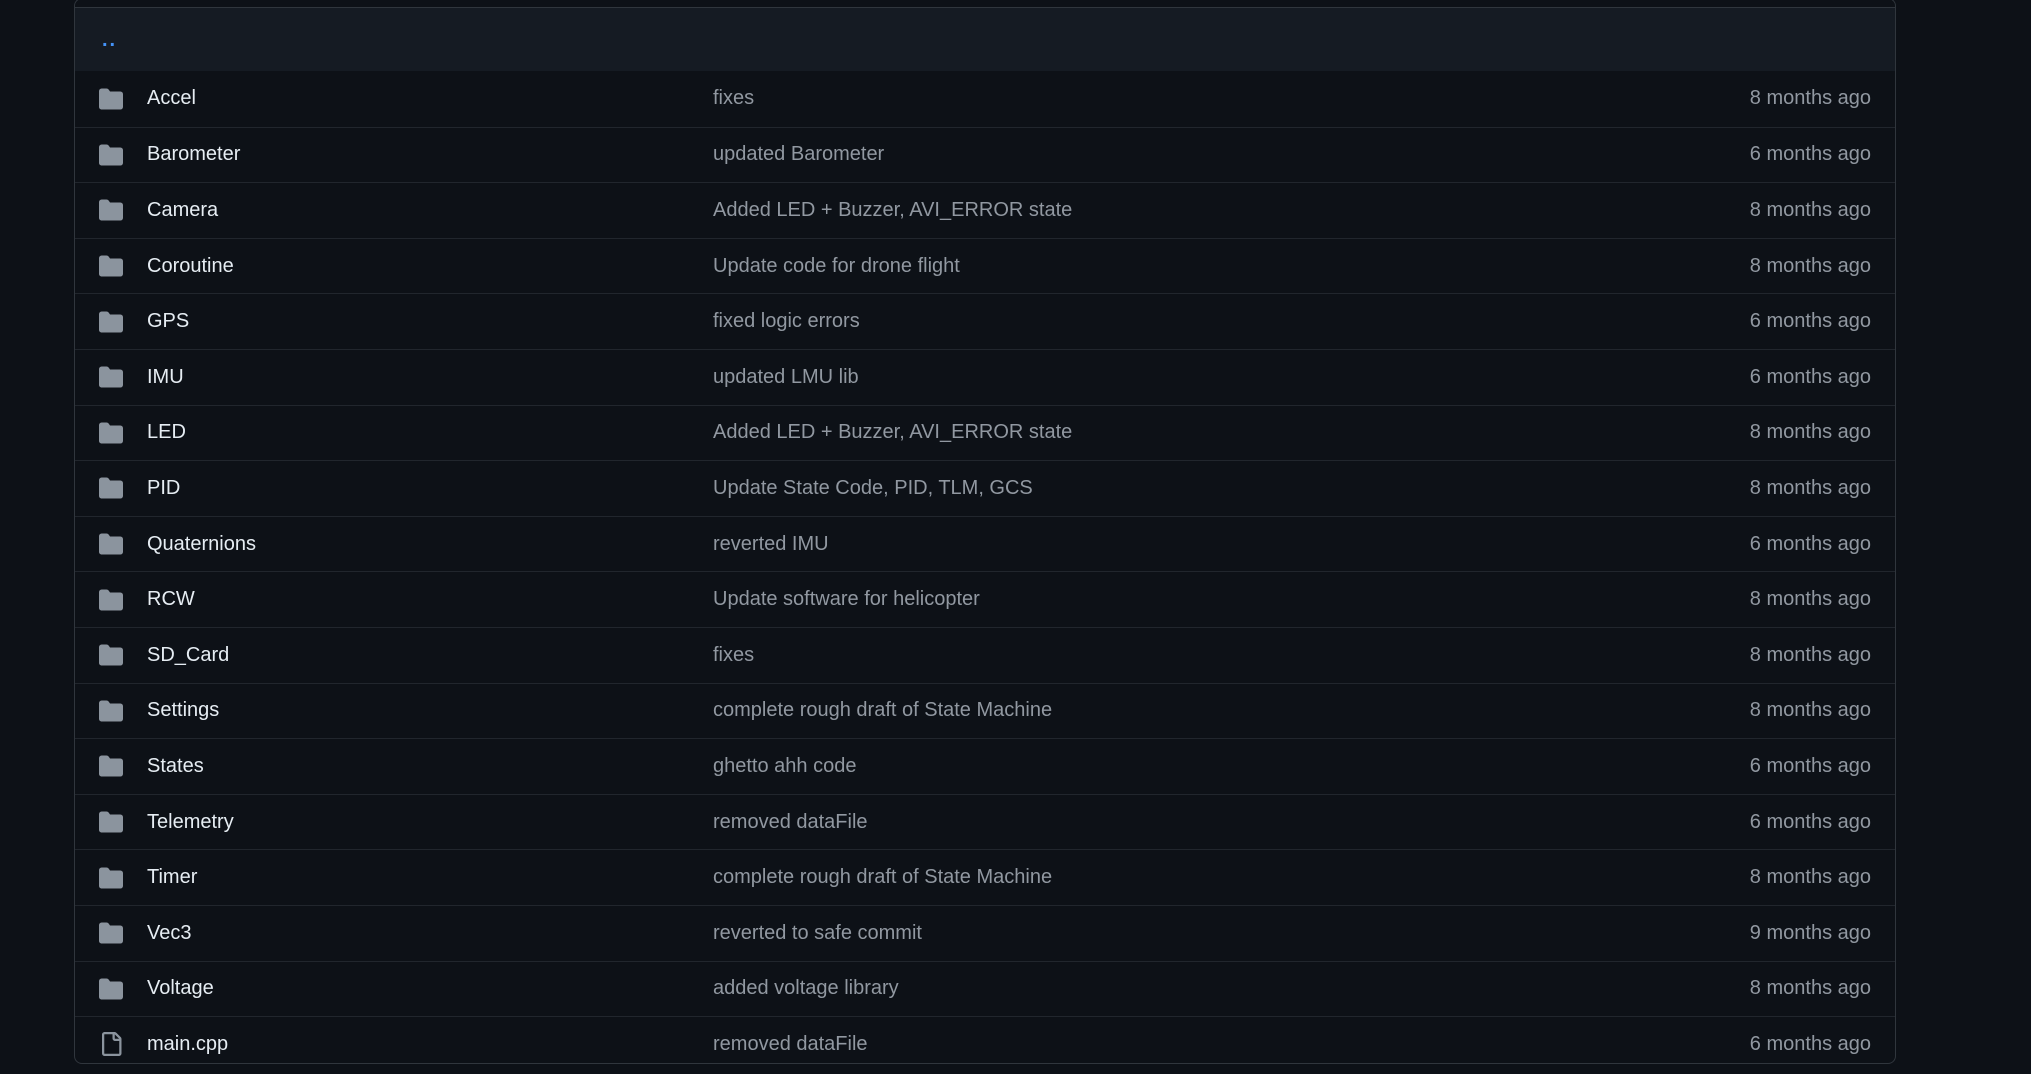 This screenshot has height=1074, width=2031. I want to click on item-name-link: LED, so click(166, 432).